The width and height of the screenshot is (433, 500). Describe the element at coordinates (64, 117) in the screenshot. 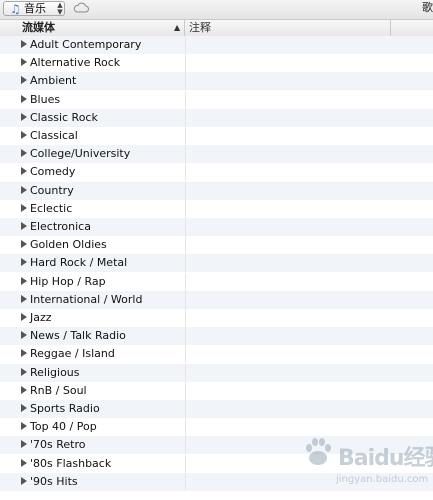

I see `genre-label: Classic Rock` at that location.